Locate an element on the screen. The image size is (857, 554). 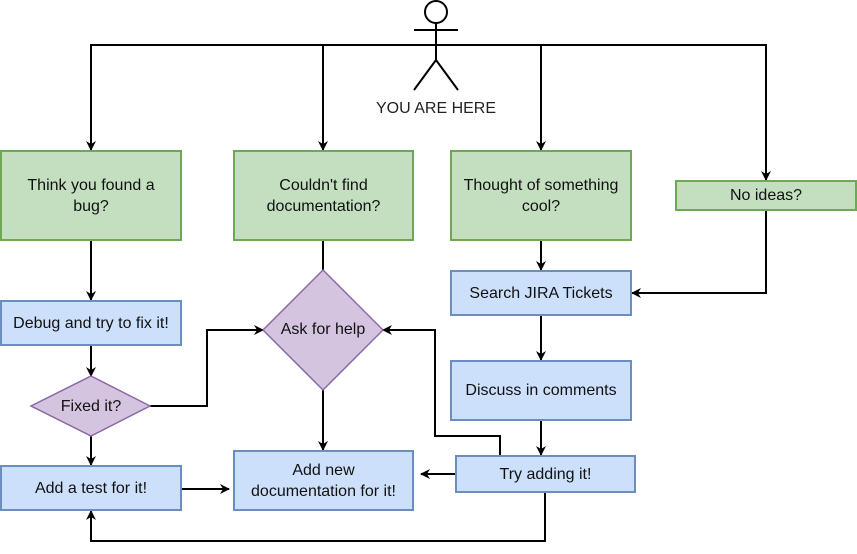
node-label: Add a test for it! is located at coordinates (91, 488).